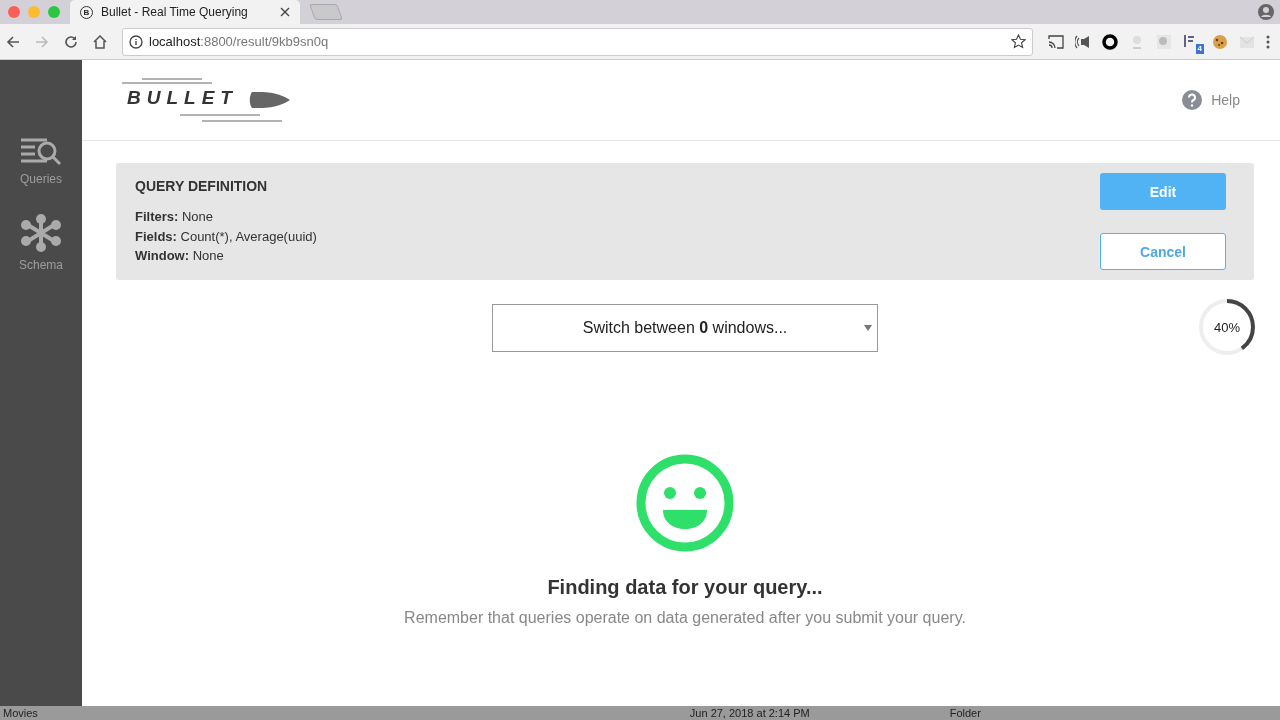 Image resolution: width=1280 pixels, height=720 pixels. I want to click on file-kind: Folder, so click(965, 713).